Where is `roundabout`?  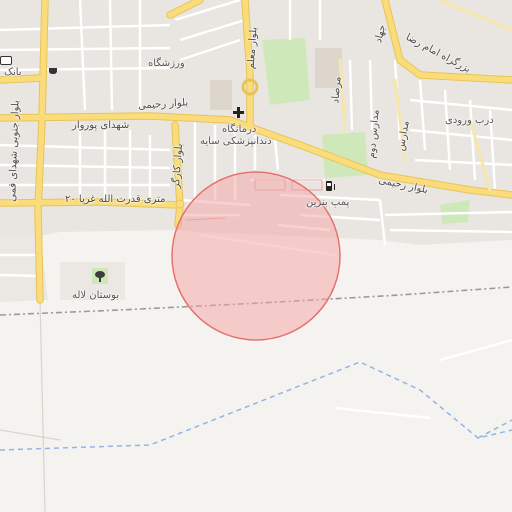 roundabout is located at coordinates (180, 204).